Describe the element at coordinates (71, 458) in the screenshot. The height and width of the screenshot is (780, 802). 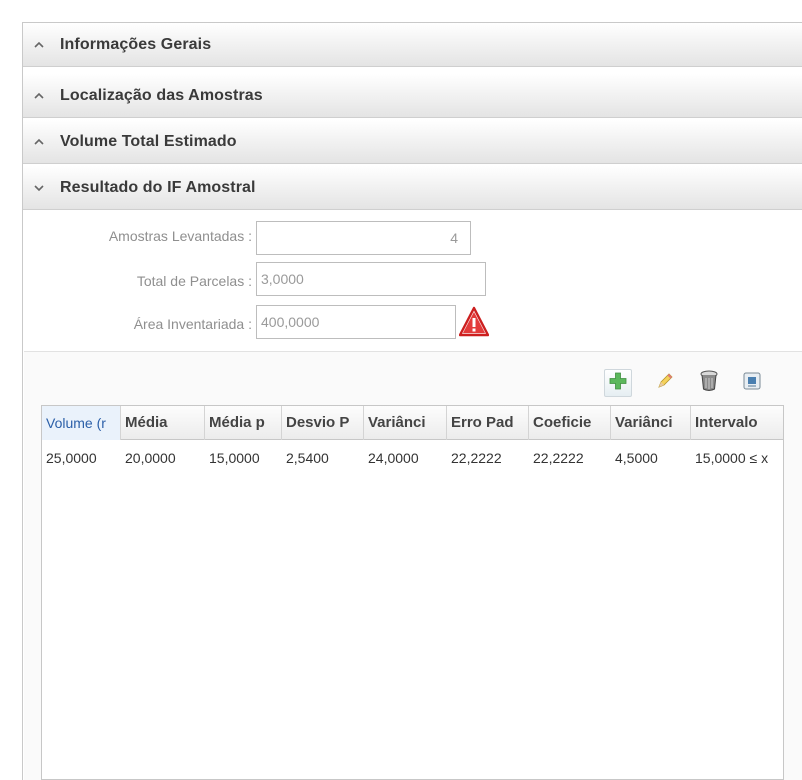
I see `cell-volume: 25,0000` at that location.